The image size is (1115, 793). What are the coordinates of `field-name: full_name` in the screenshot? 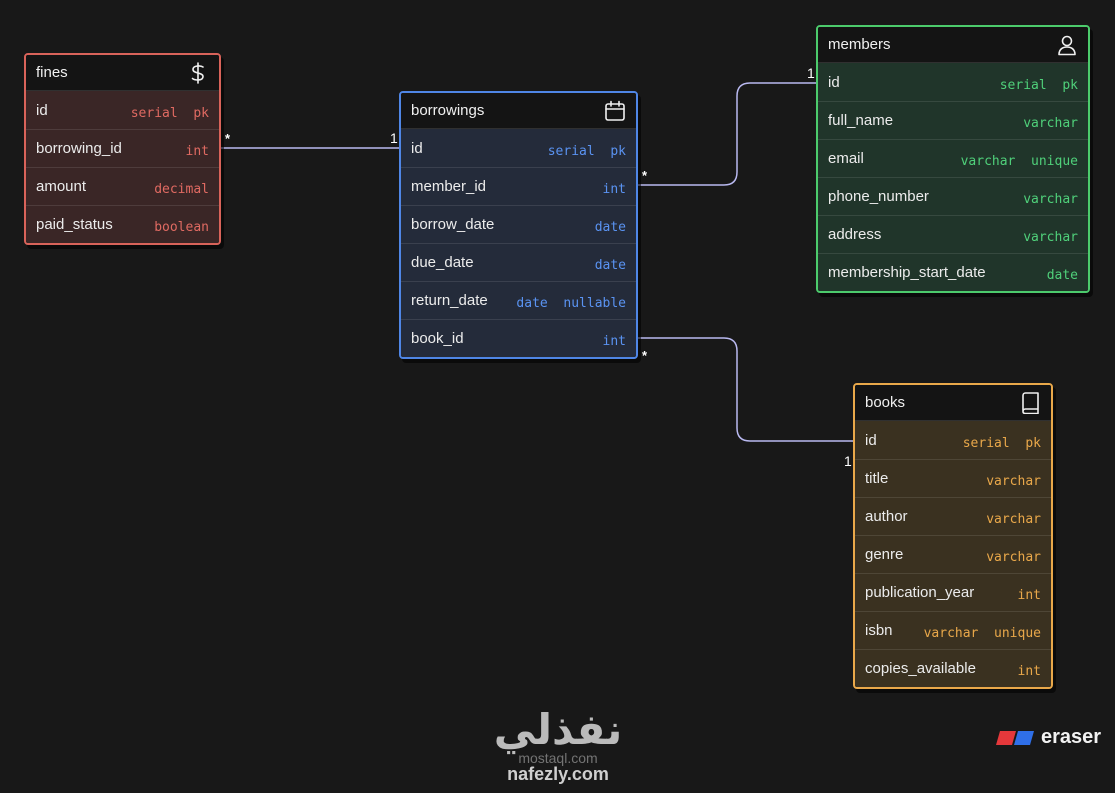 It's located at (861, 120).